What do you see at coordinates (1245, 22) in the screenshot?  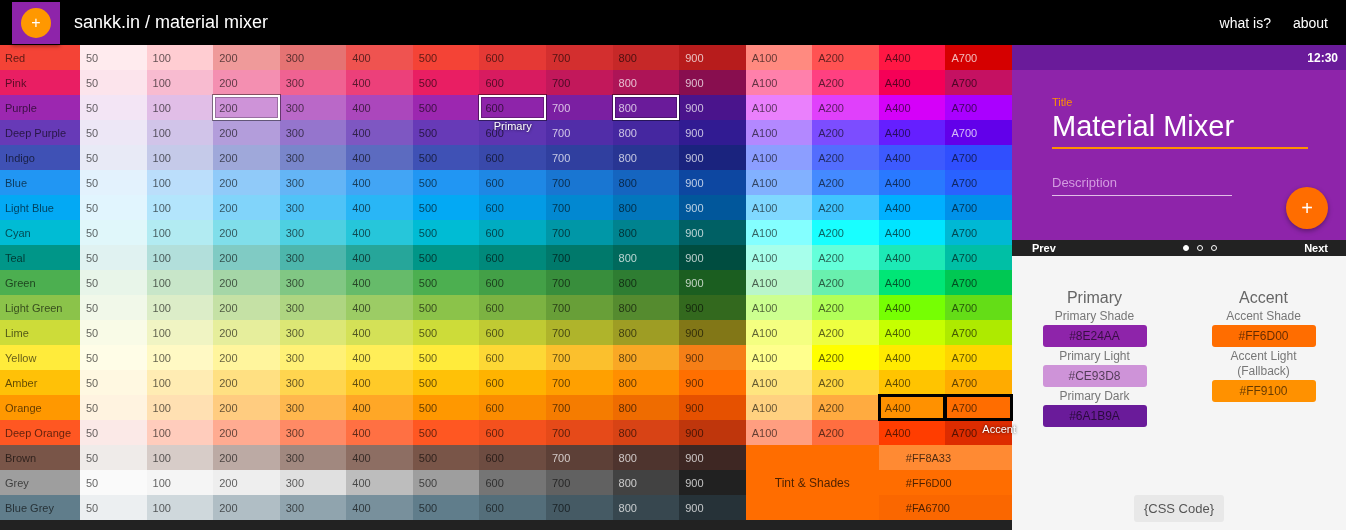 I see `nav-link: what is?` at bounding box center [1245, 22].